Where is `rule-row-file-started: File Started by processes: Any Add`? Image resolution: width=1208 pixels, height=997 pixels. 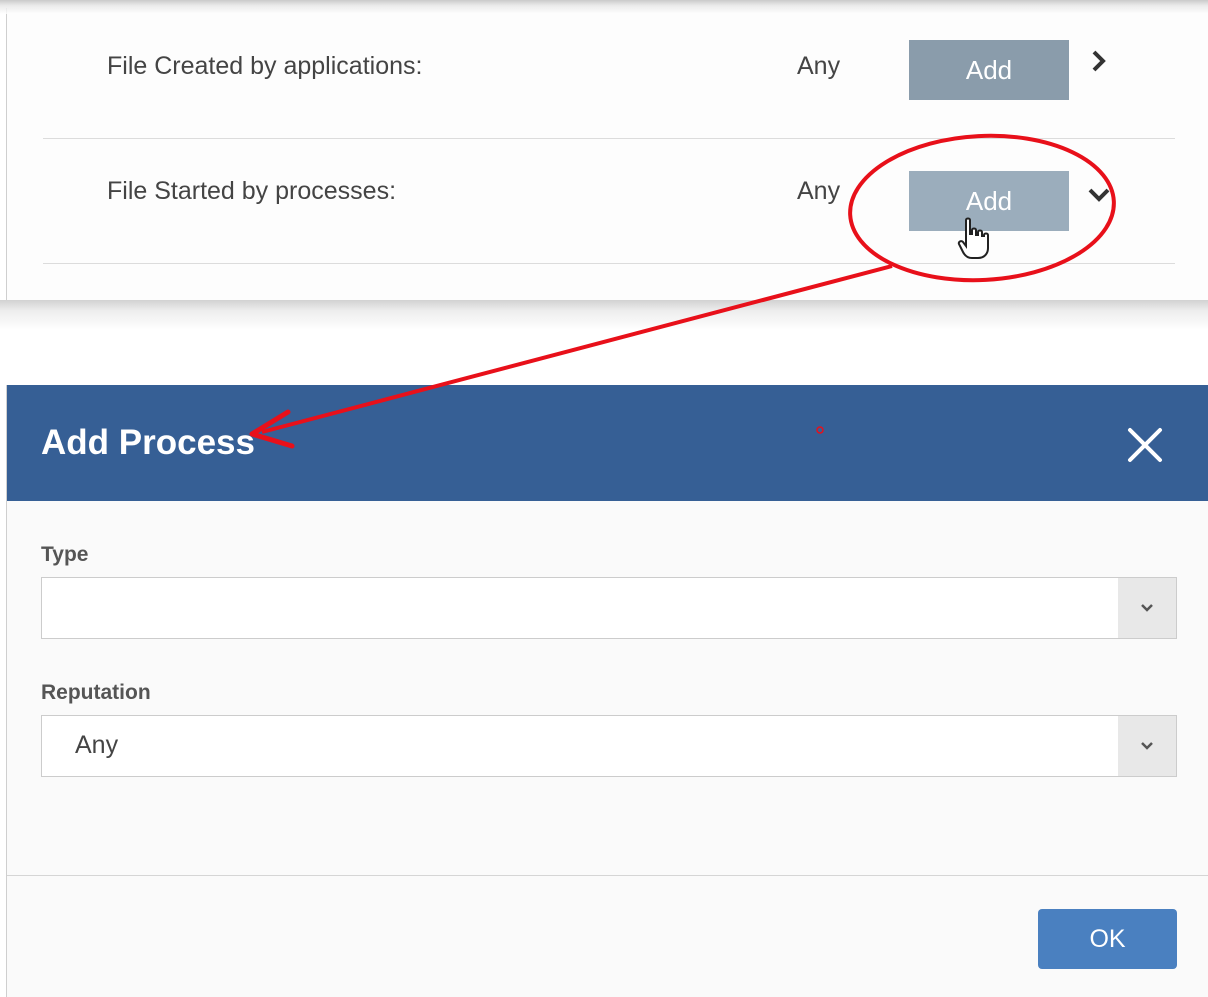
rule-row-file-started: File Started by processes: Any Add is located at coordinates (609, 198).